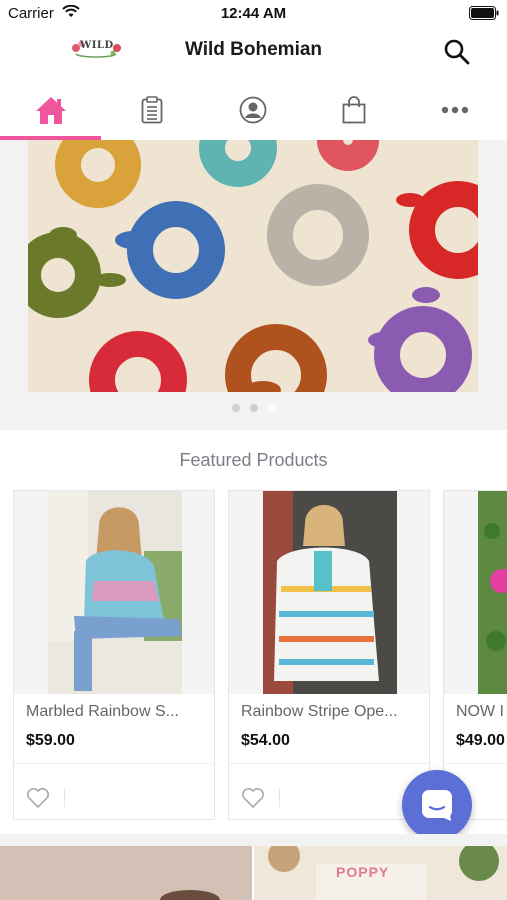 The image size is (507, 900). What do you see at coordinates (271, 408) in the screenshot?
I see `pagination-dot-active` at bounding box center [271, 408].